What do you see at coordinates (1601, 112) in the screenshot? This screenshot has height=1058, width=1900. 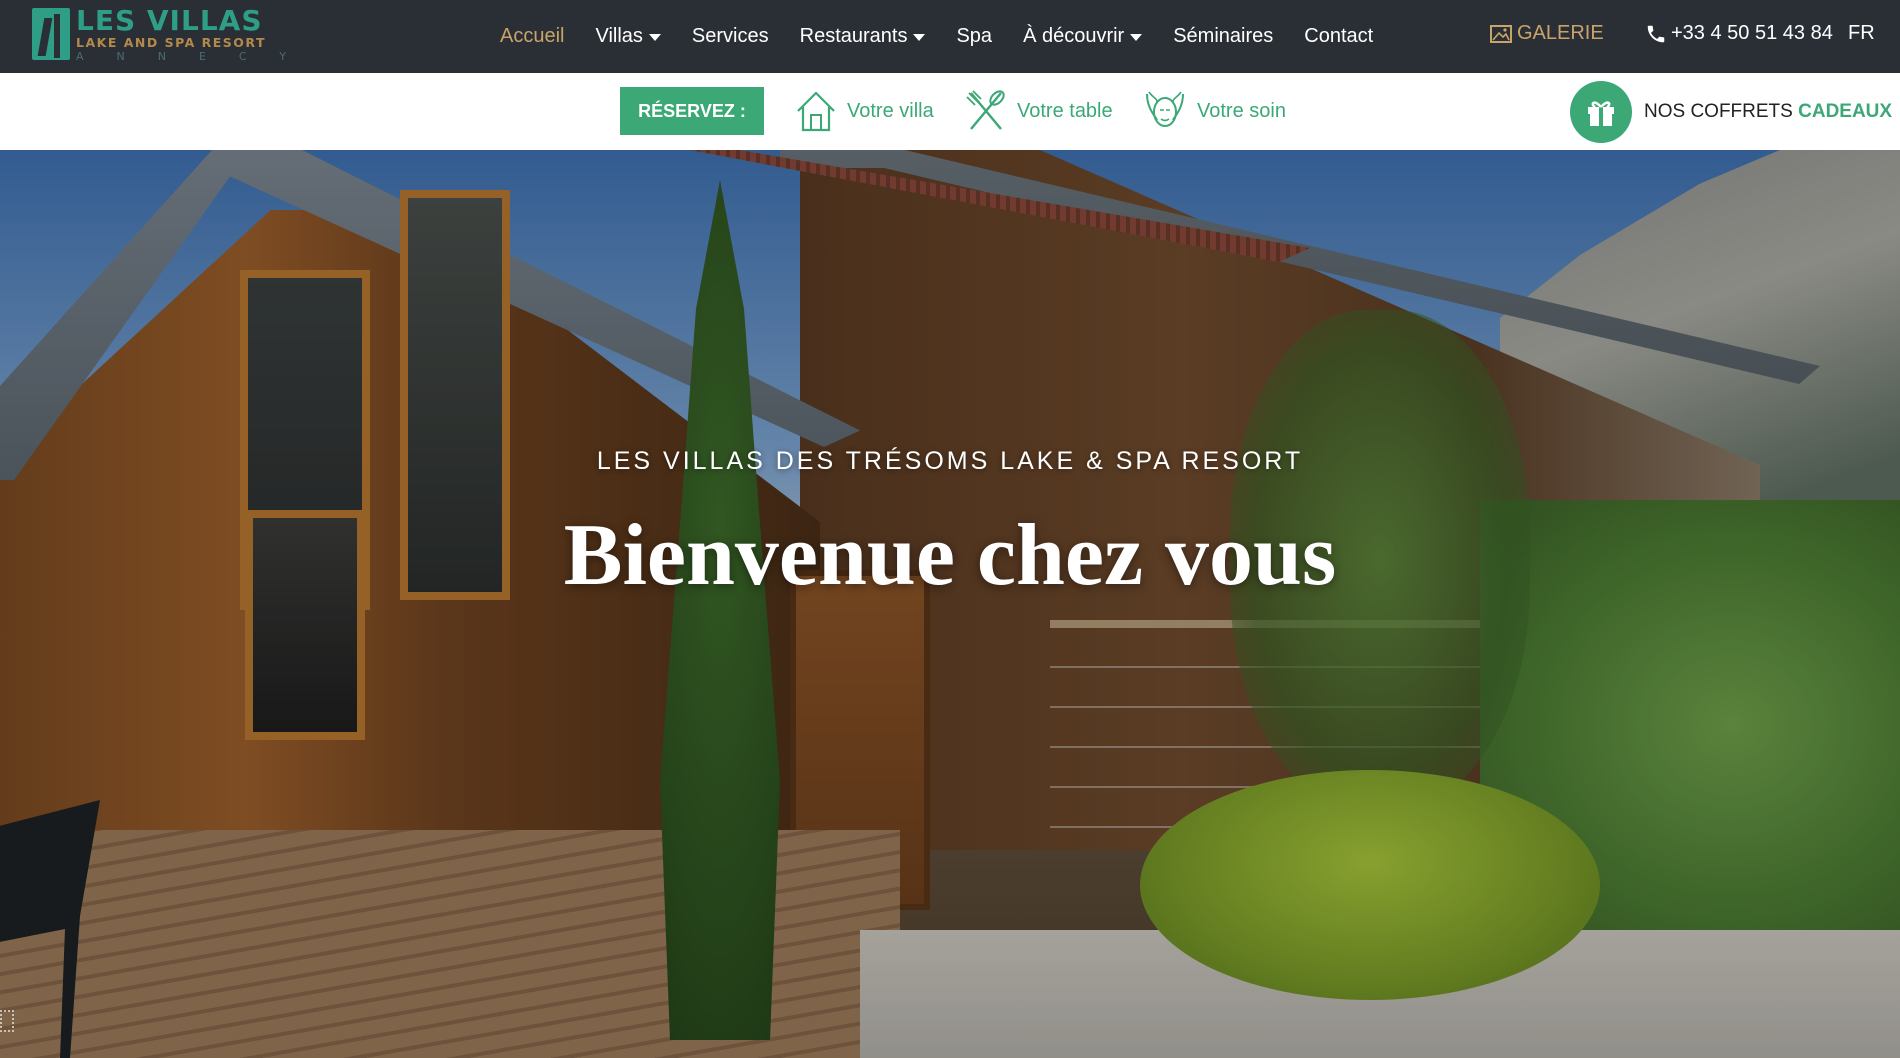 I see `gift-icon` at bounding box center [1601, 112].